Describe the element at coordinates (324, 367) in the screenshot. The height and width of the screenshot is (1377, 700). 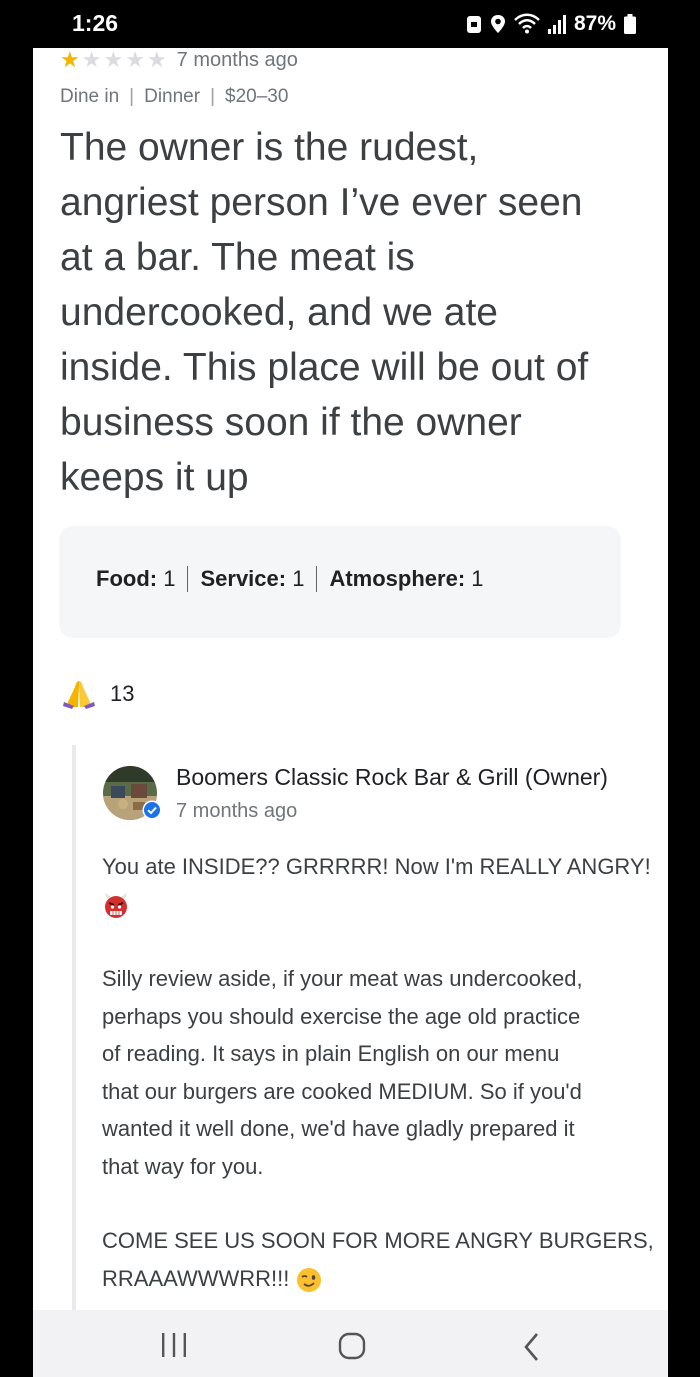
I see `review-text-line: inside. This place will be out of` at that location.